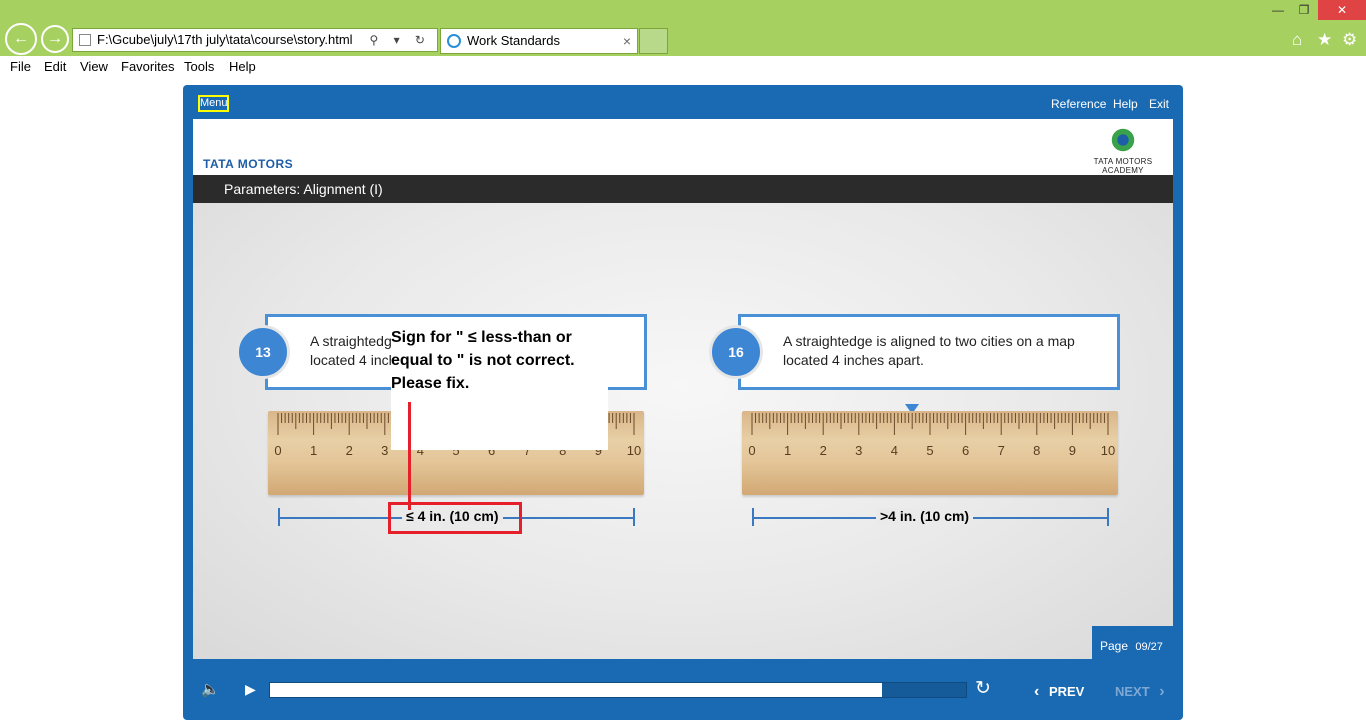 The width and height of the screenshot is (1366, 728). What do you see at coordinates (1125, 104) in the screenshot?
I see `help-link: Help` at bounding box center [1125, 104].